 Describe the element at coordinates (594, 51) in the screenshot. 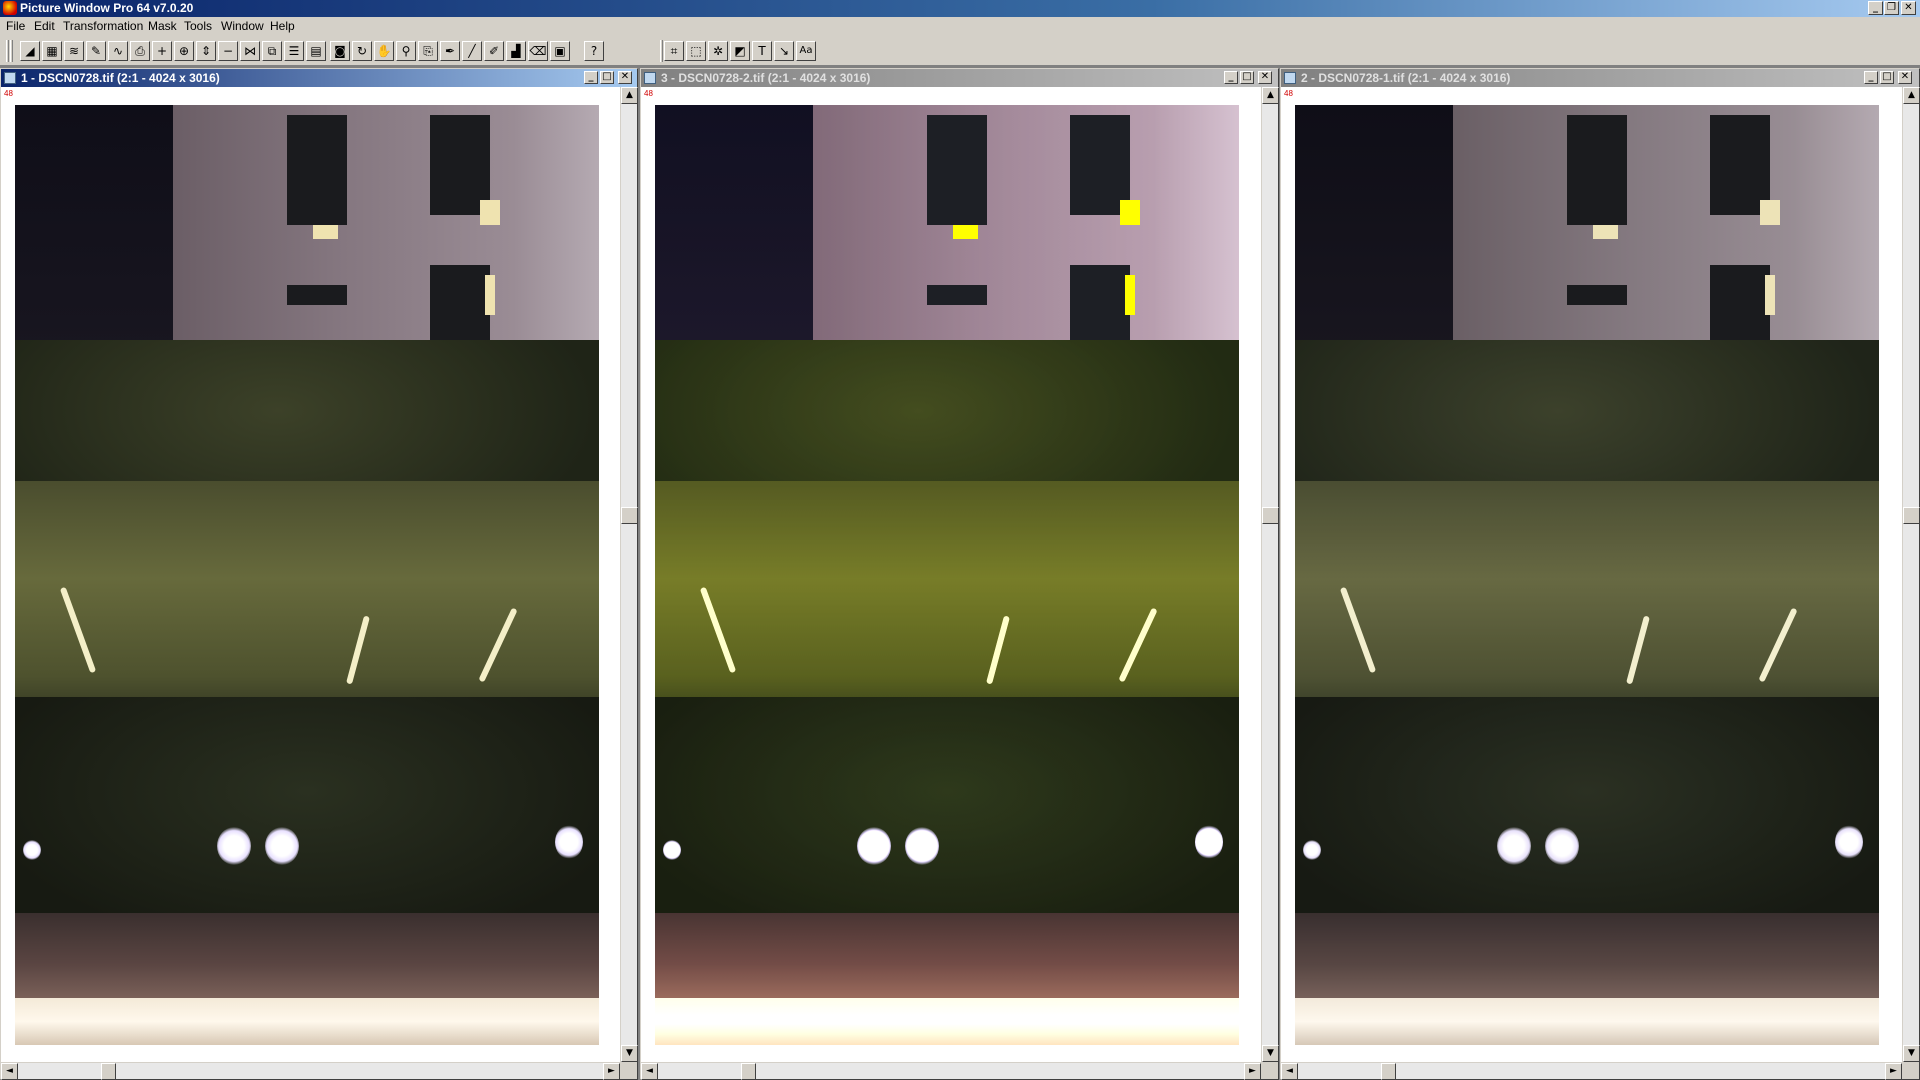

I see `help-icon: ?` at that location.